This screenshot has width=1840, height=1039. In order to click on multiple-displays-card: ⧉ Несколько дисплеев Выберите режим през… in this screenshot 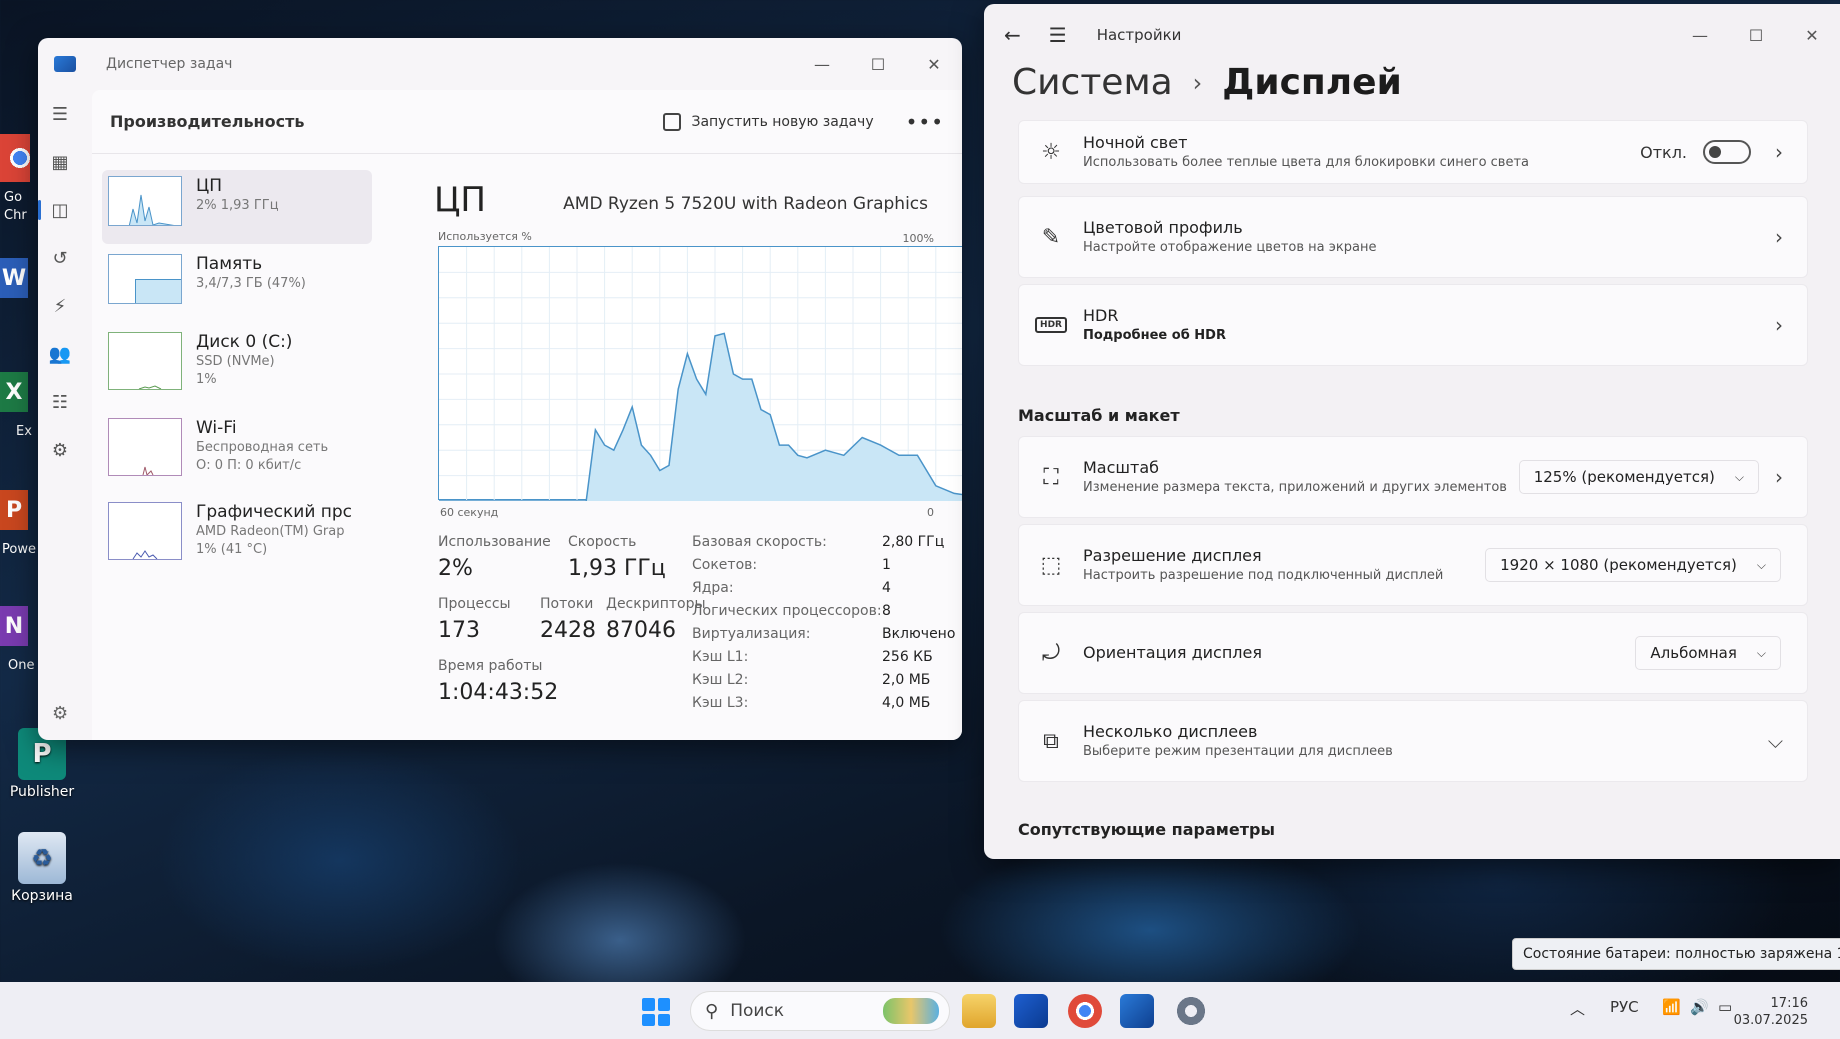, I will do `click(1413, 741)`.